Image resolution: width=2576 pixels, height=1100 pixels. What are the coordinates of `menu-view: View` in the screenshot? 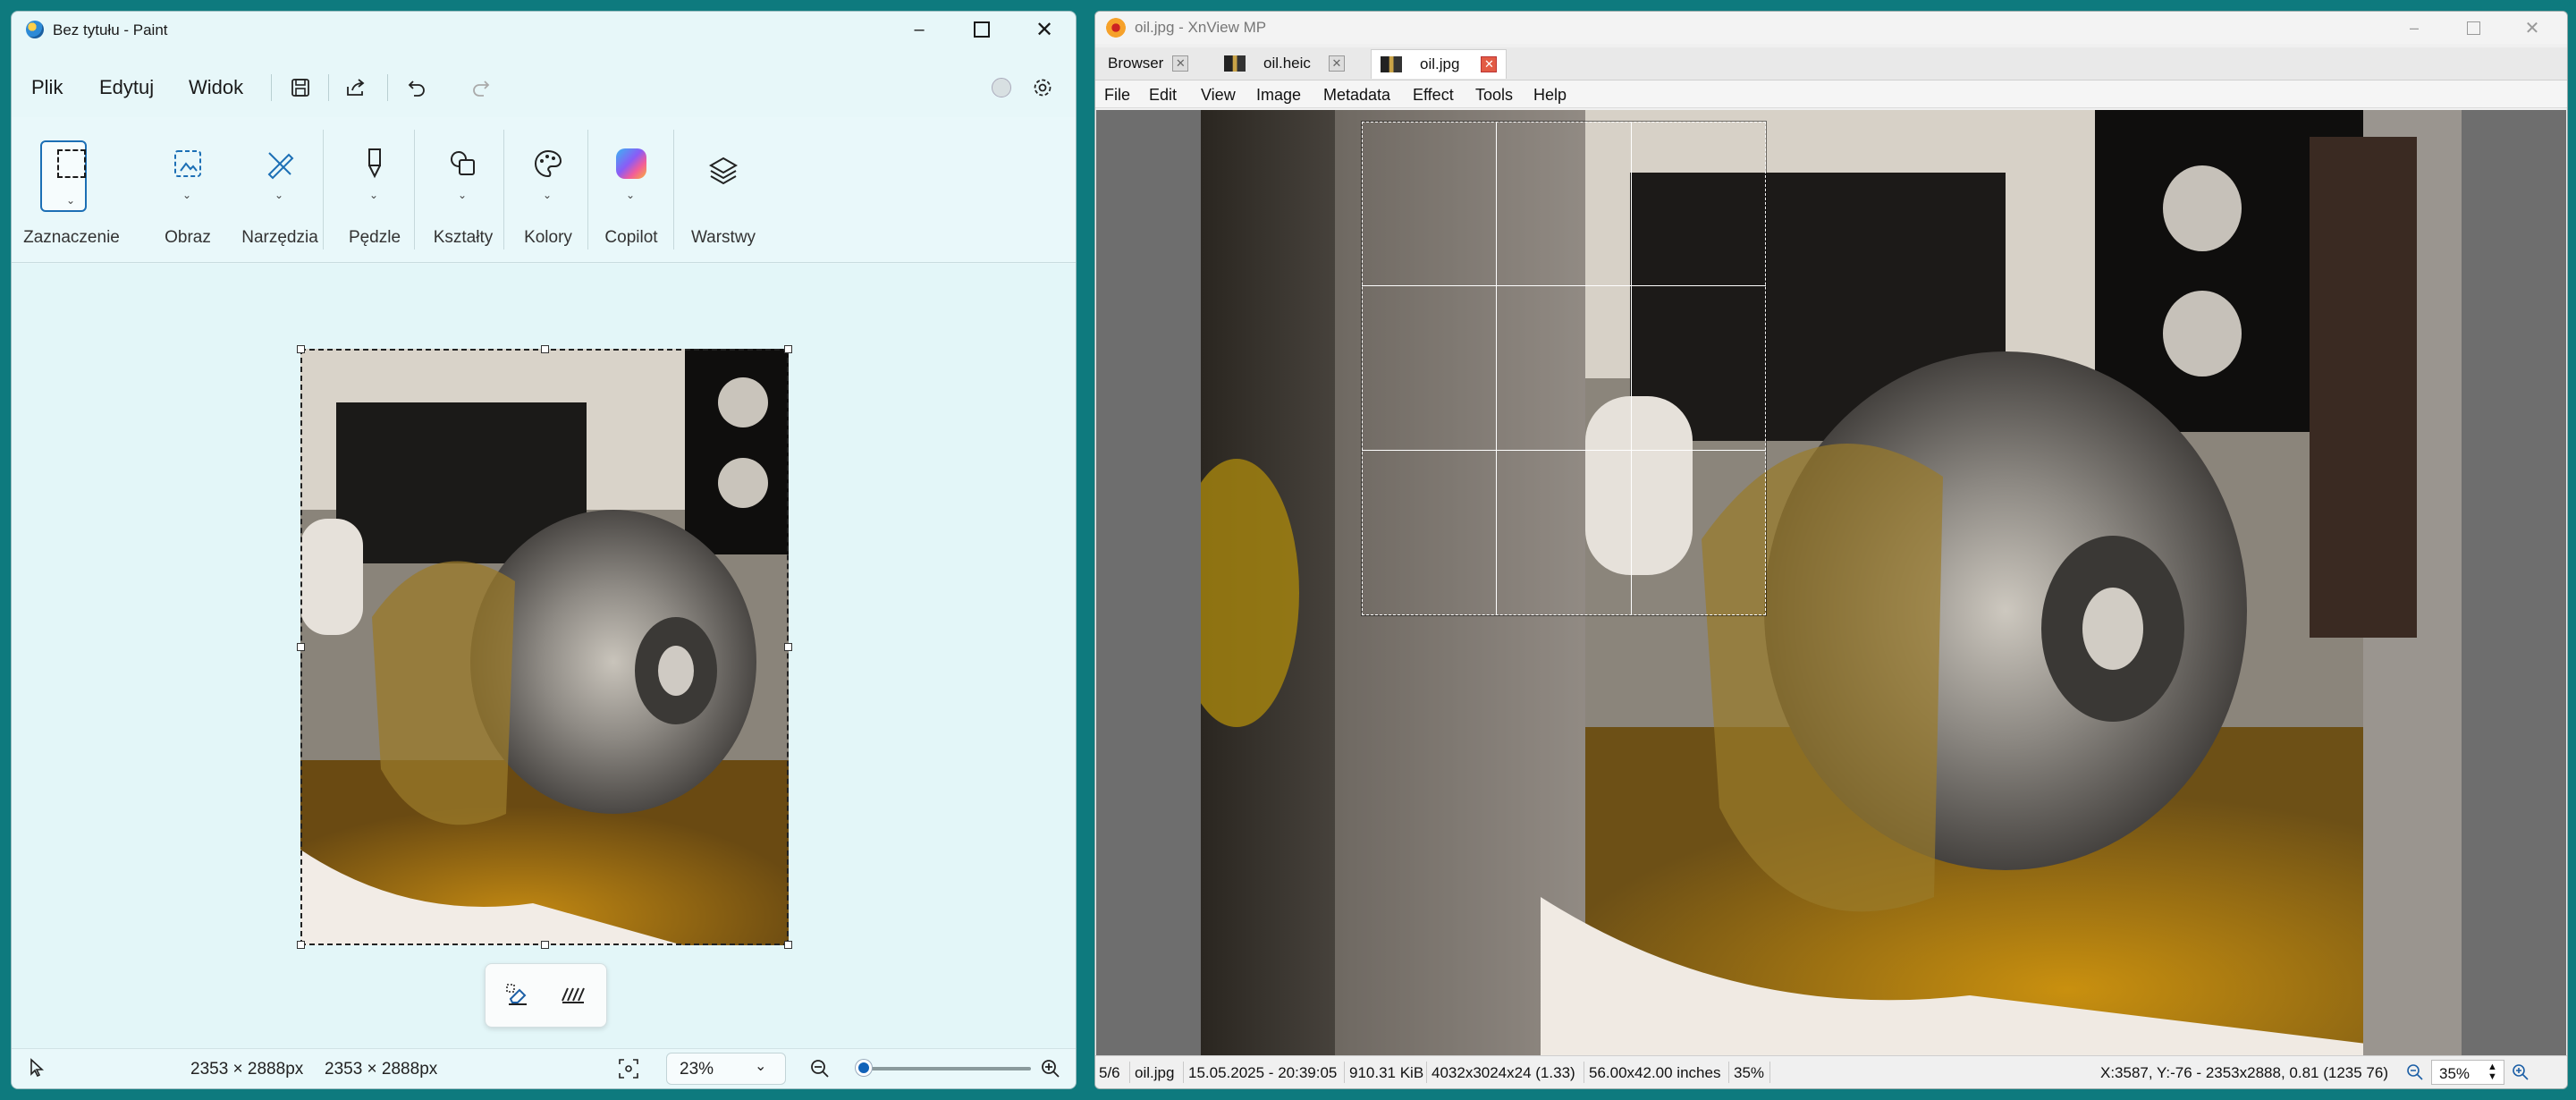 It's located at (1218, 95).